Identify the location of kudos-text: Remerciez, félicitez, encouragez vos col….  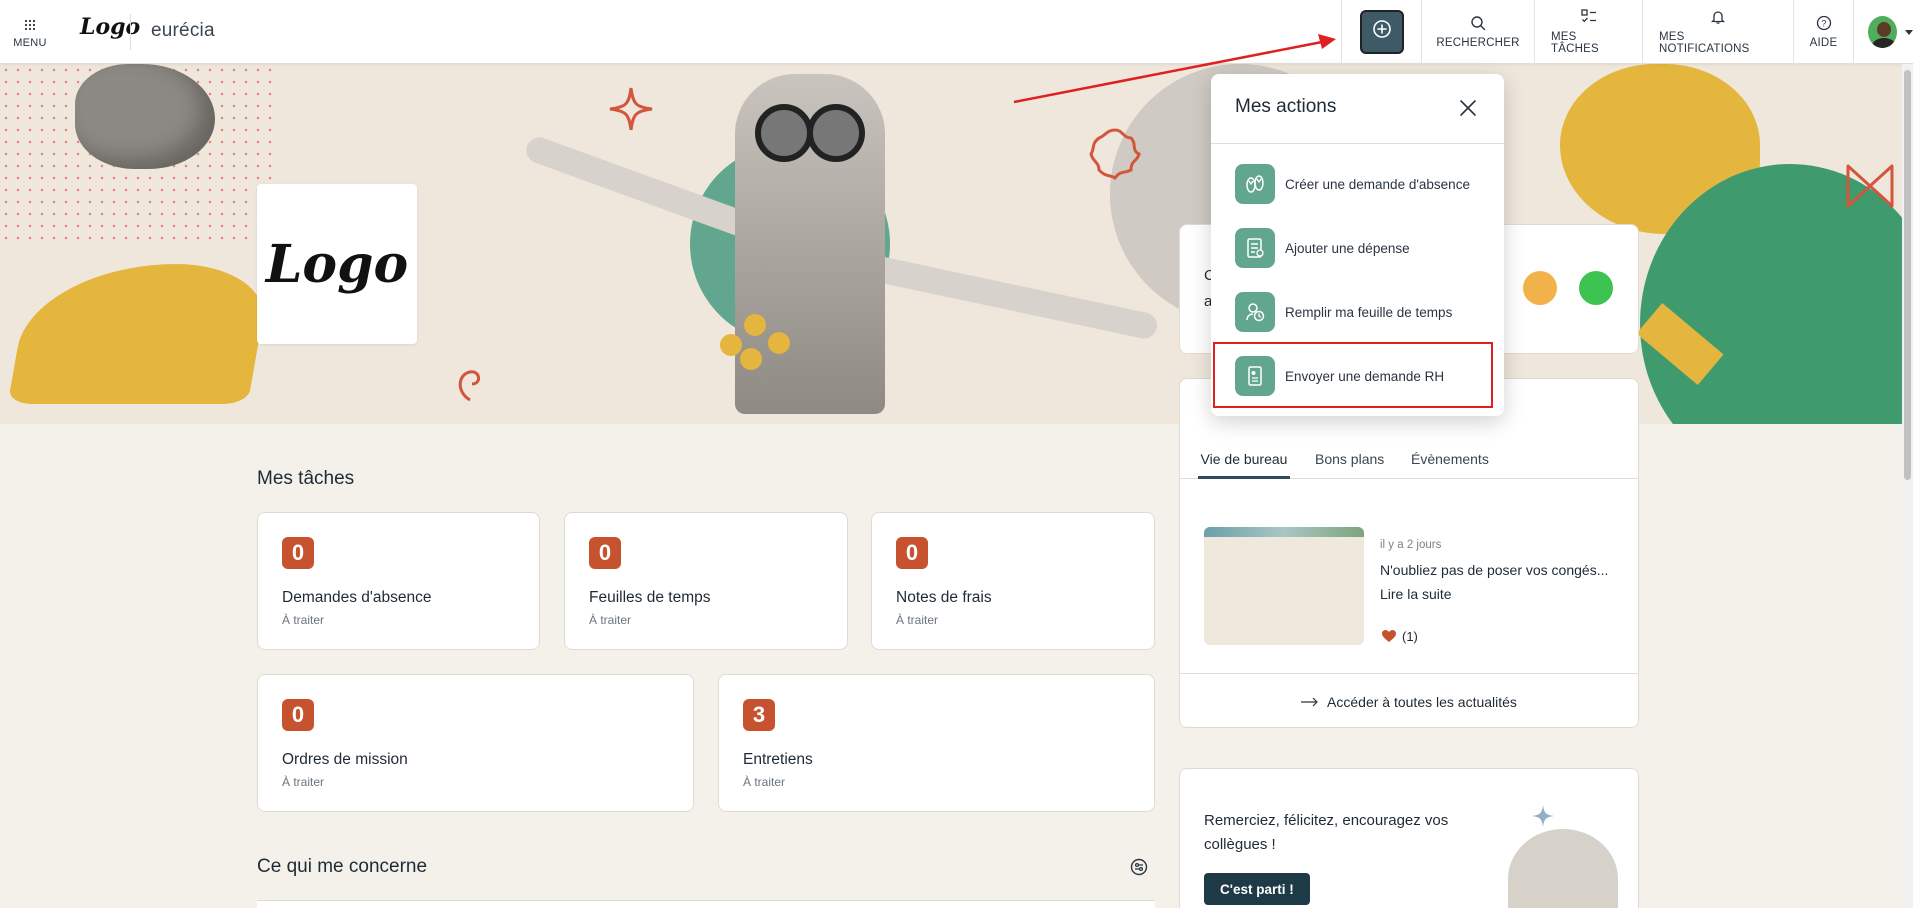
(1326, 832).